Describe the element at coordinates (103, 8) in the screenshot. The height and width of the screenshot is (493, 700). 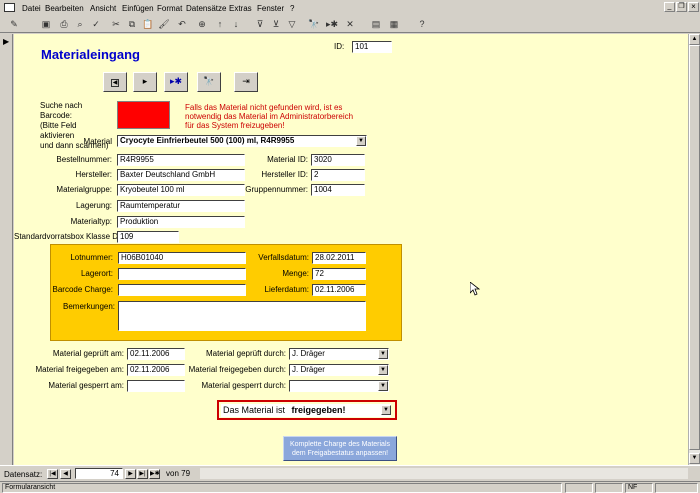
I see `menu-ansicht: Ansicht` at that location.